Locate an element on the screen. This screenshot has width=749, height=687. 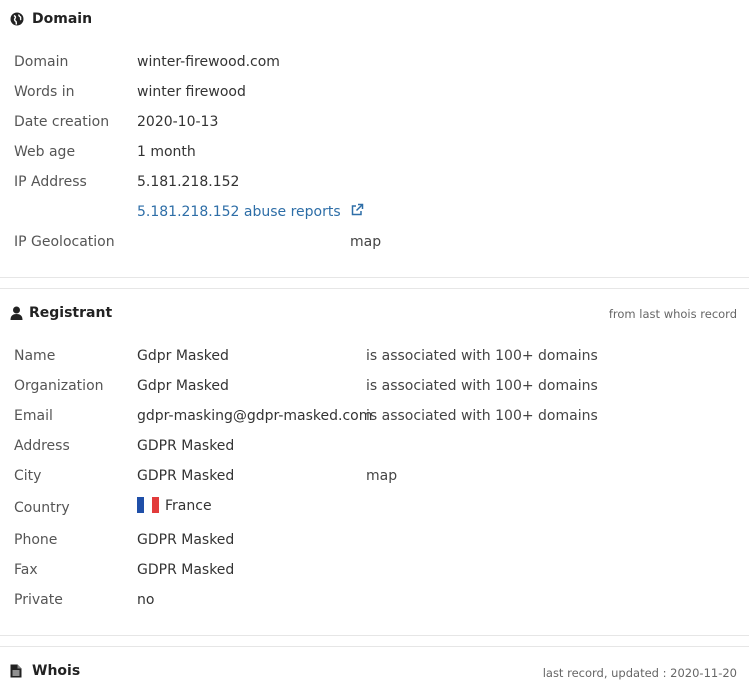
registrant-address-row: Address GDPR Masked is located at coordinates (381, 446).